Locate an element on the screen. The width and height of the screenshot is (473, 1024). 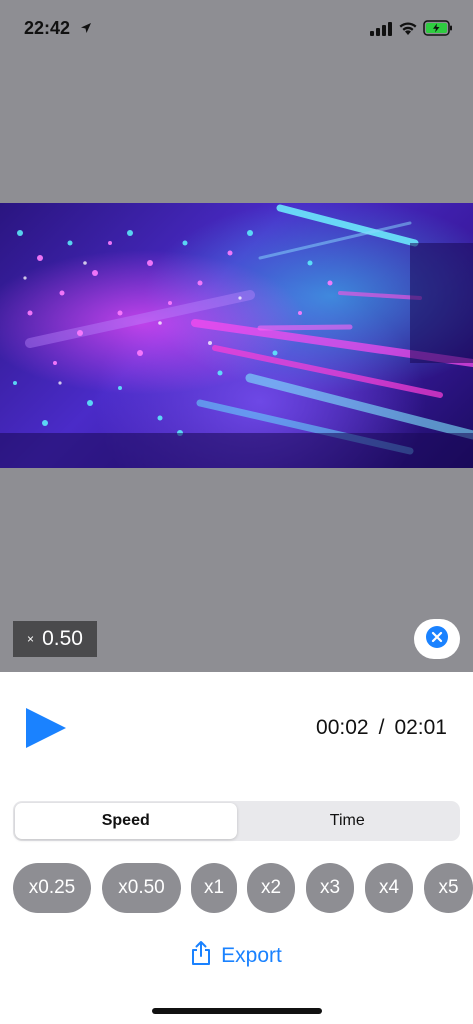
current-time: 00:02 is located at coordinates (342, 727).